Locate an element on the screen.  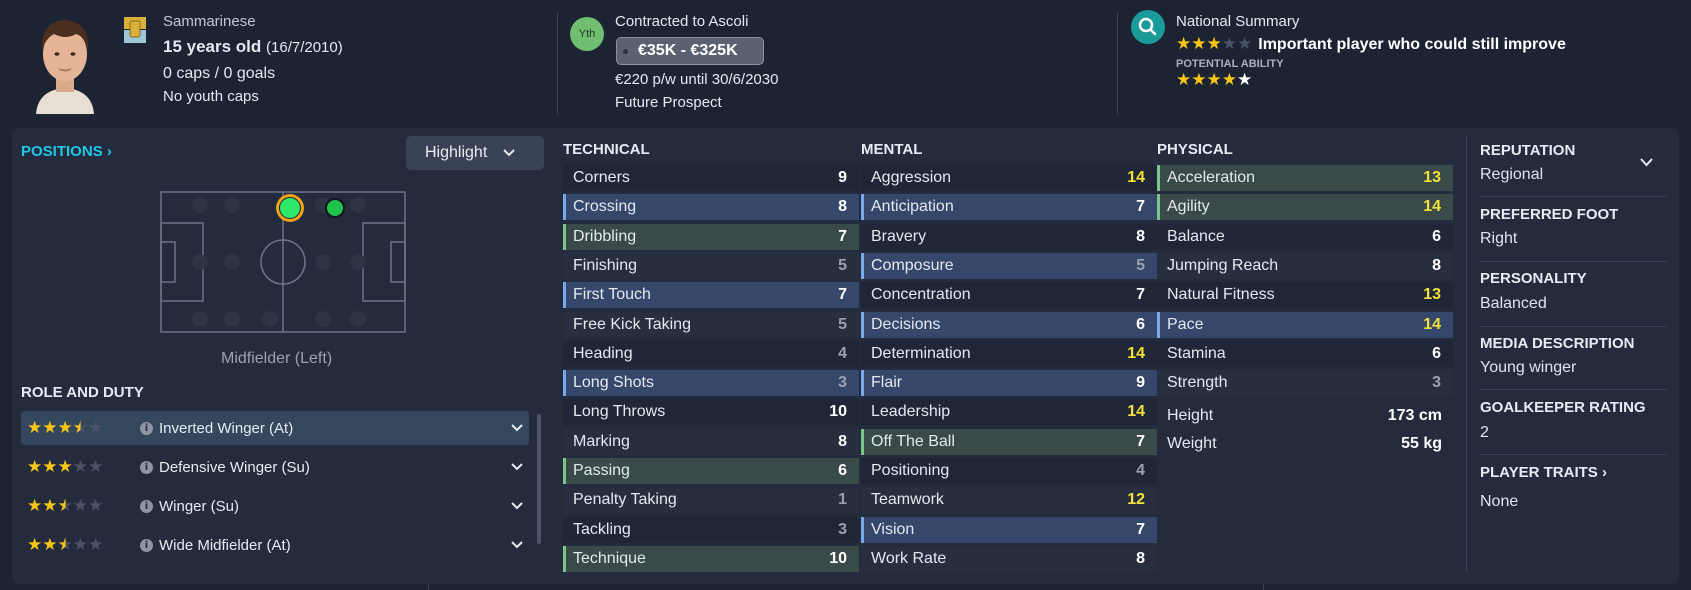
attribute-row-teamwork: Teamwork 12 is located at coordinates (1009, 500).